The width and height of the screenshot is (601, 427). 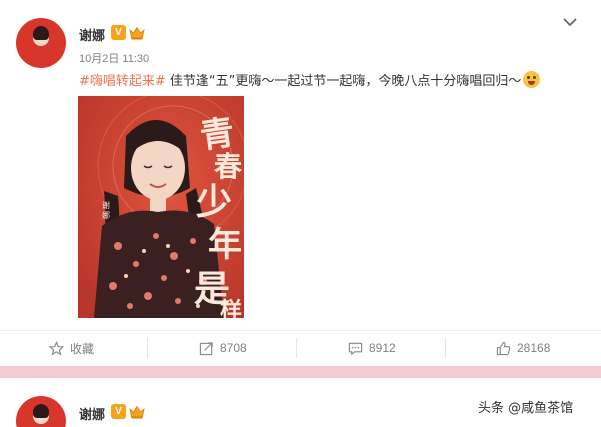 I want to click on poster-side-label: 谢, so click(x=106, y=205).